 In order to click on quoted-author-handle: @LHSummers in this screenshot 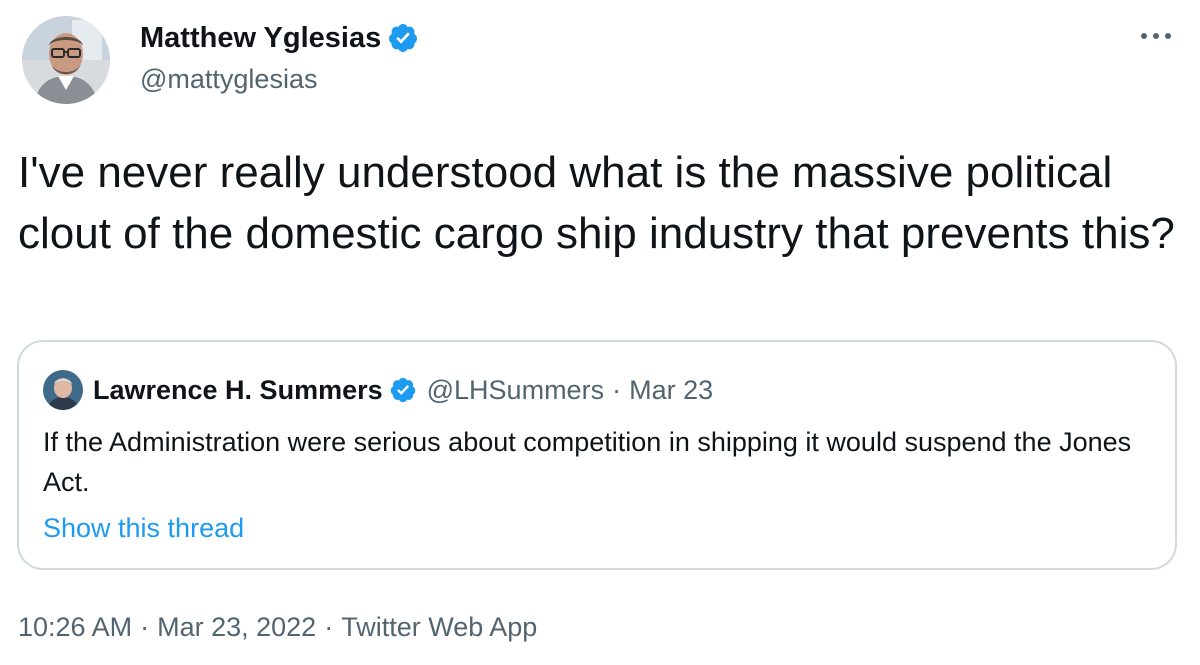, I will do `click(515, 389)`.